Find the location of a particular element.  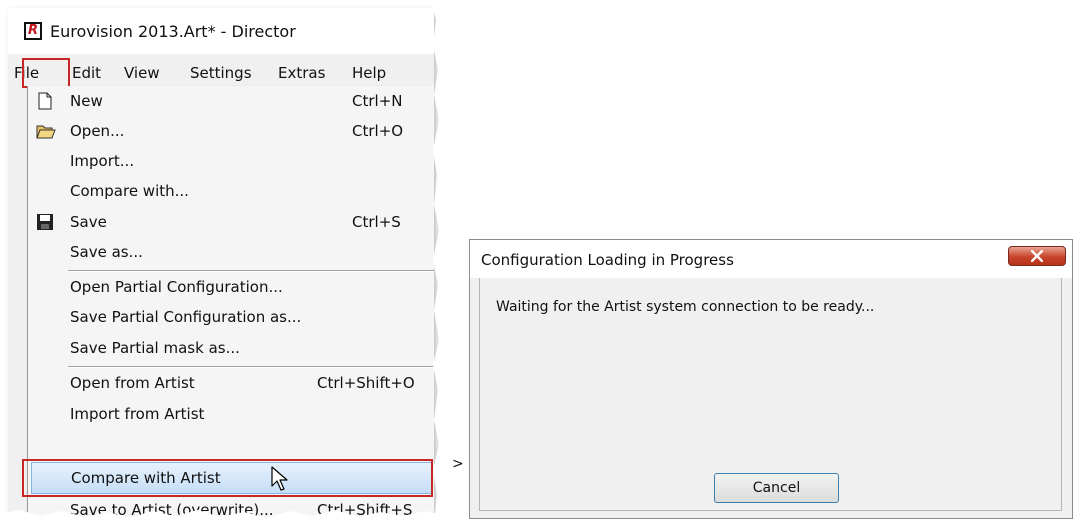

file-menu-highlight-box is located at coordinates (46, 73).